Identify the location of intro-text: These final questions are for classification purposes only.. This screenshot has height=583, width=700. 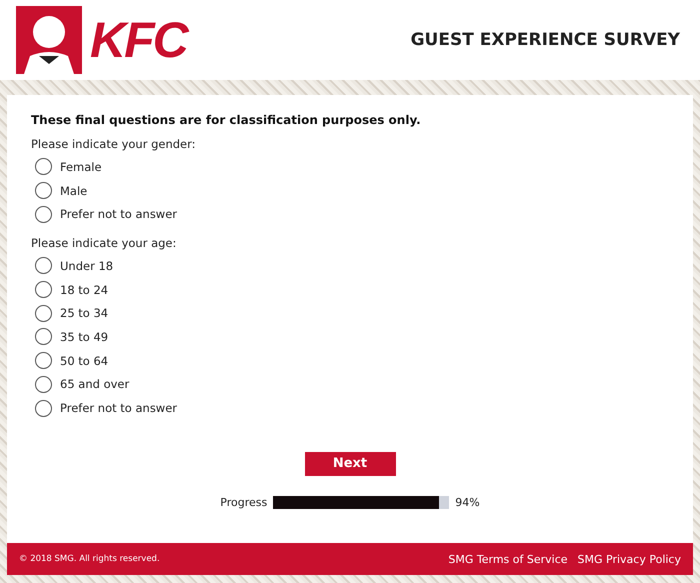
(226, 120).